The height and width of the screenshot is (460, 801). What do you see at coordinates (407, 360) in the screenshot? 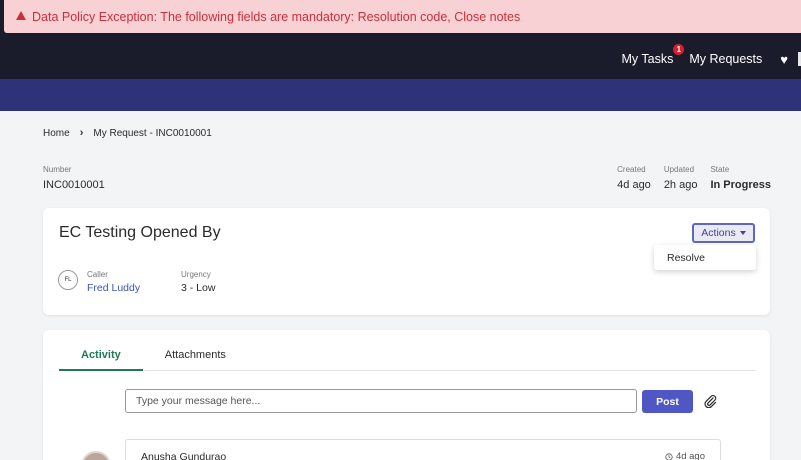
I see `activity-tabs: Activity Attachments` at bounding box center [407, 360].